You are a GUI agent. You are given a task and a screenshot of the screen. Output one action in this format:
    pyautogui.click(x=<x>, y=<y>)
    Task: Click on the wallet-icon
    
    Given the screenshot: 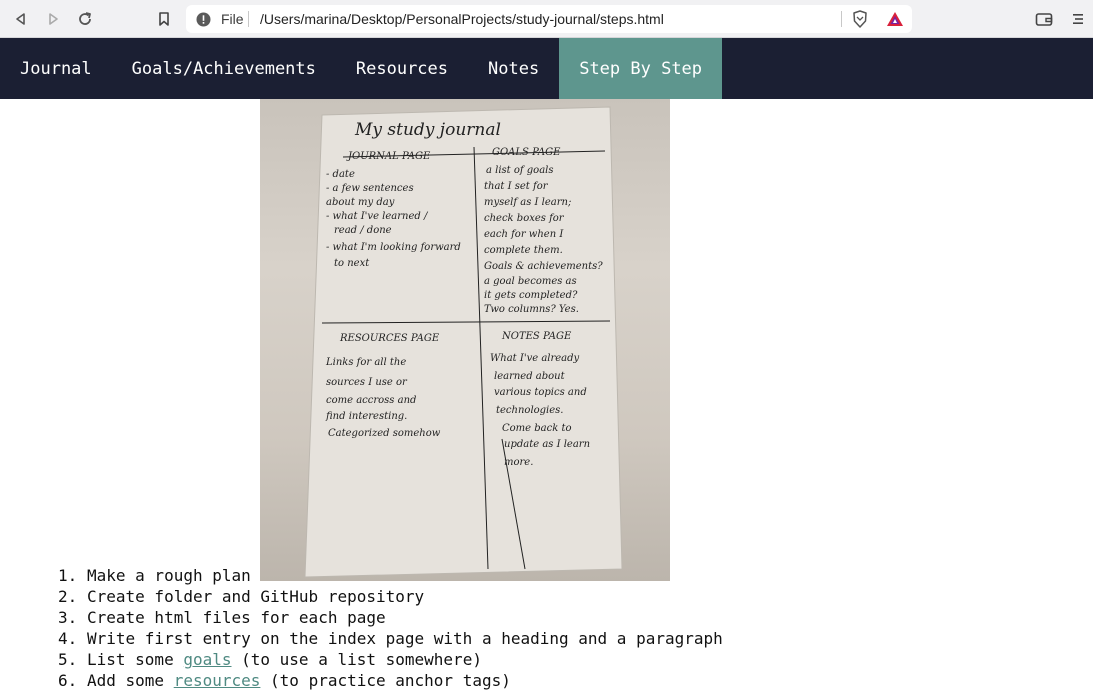 What is the action you would take?
    pyautogui.click(x=1044, y=19)
    